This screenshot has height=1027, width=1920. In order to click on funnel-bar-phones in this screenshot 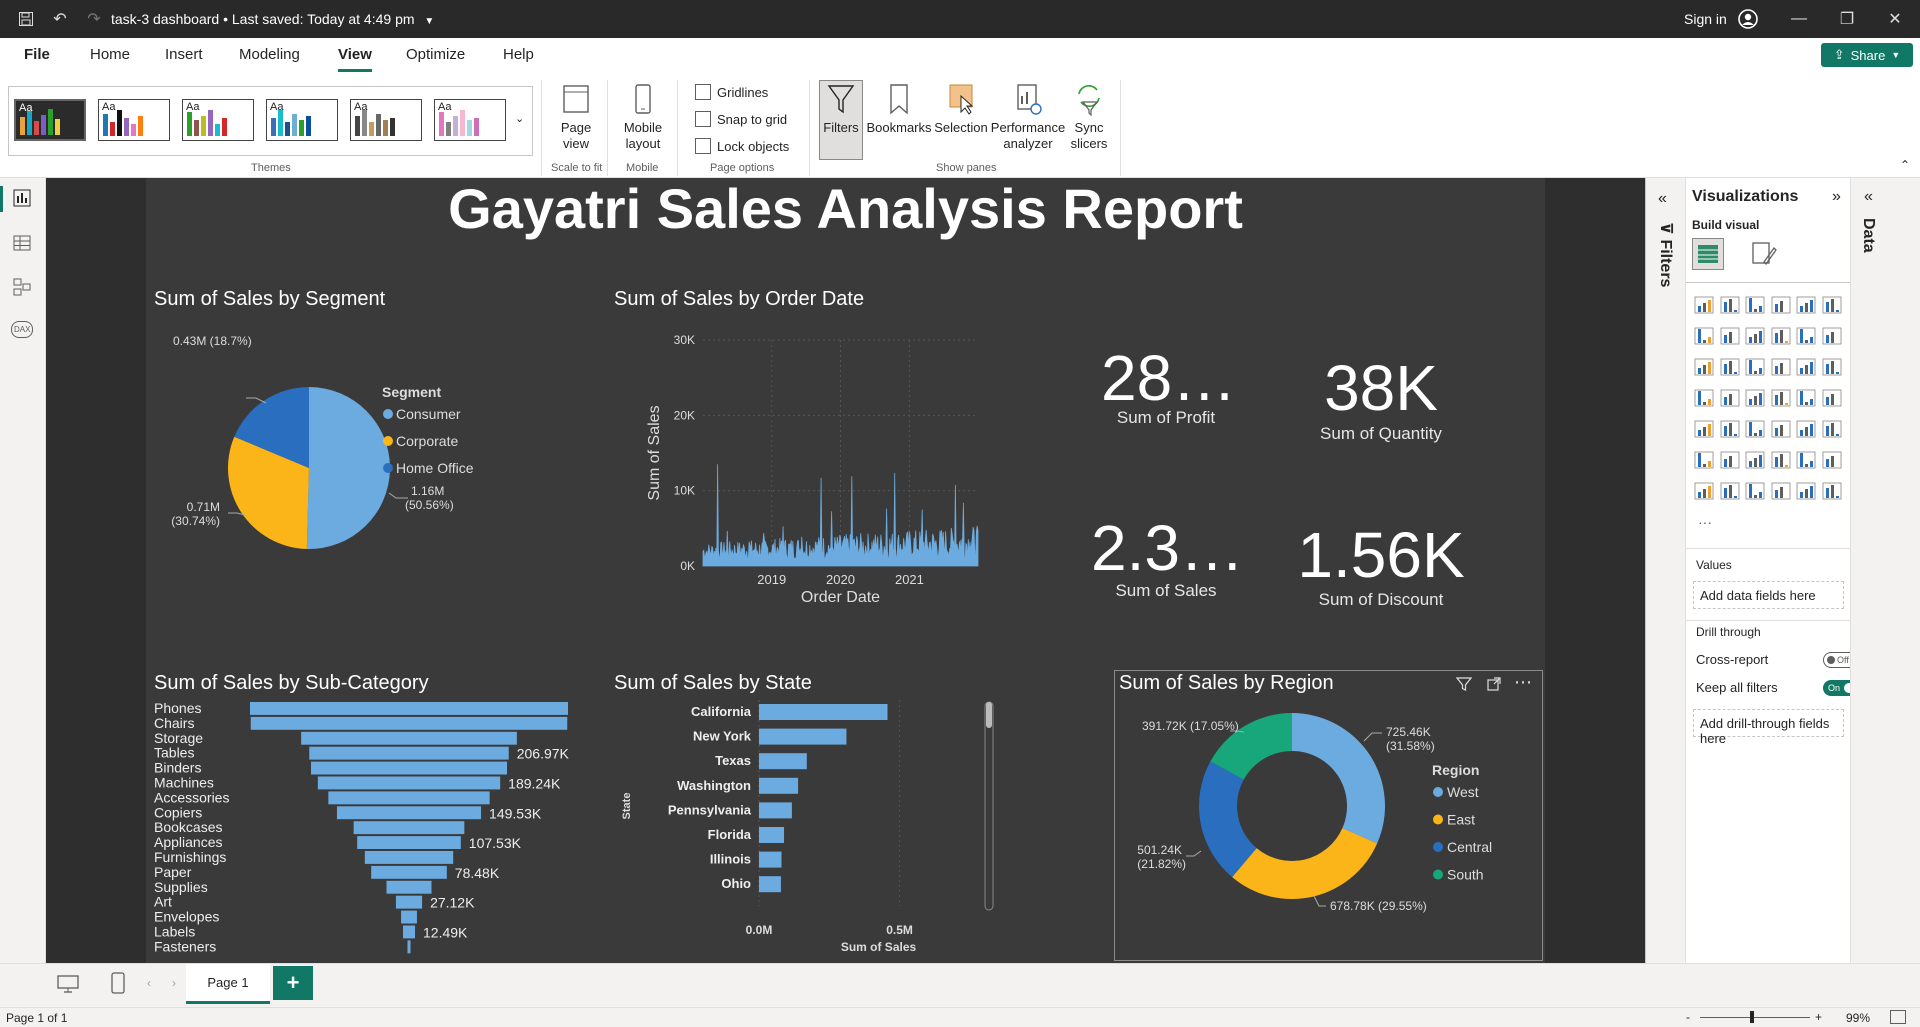, I will do `click(409, 708)`.